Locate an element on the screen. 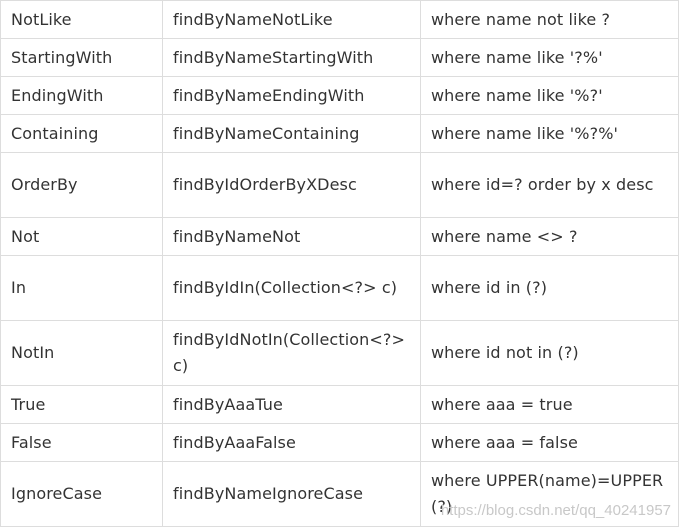  sql-cell: where name like '%?%' is located at coordinates (549, 133).